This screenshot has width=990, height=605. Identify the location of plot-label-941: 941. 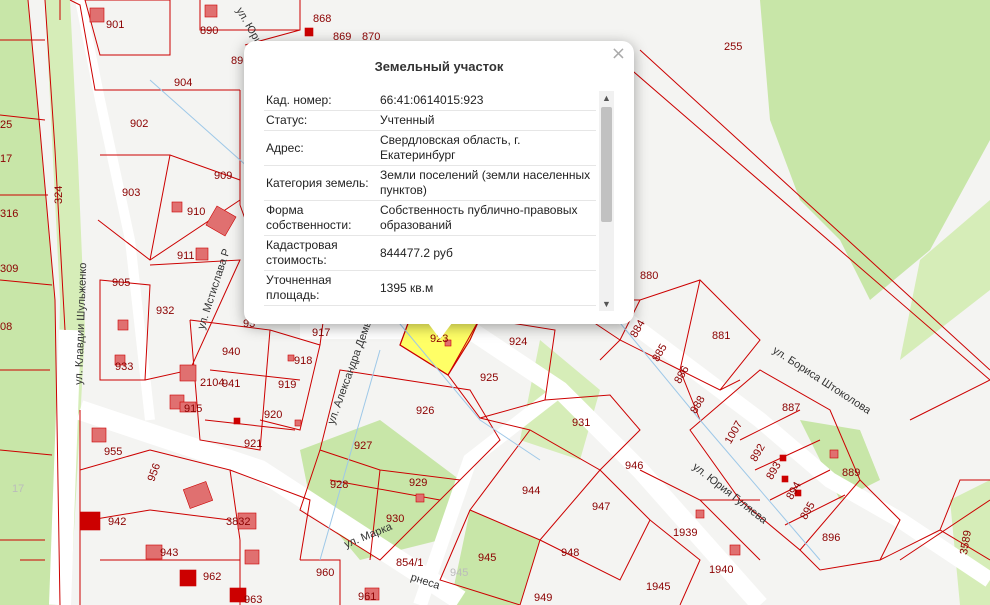
(231, 384).